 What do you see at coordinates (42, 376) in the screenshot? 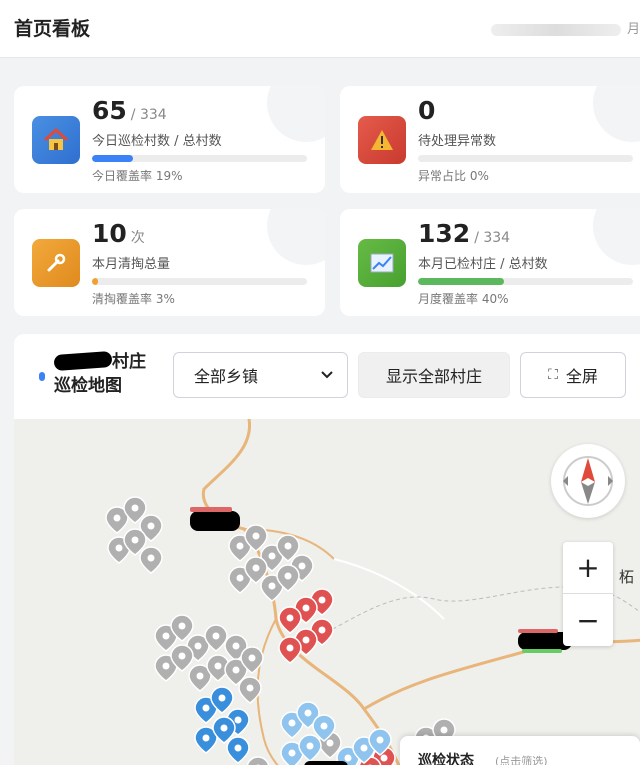
I see `title-marker` at bounding box center [42, 376].